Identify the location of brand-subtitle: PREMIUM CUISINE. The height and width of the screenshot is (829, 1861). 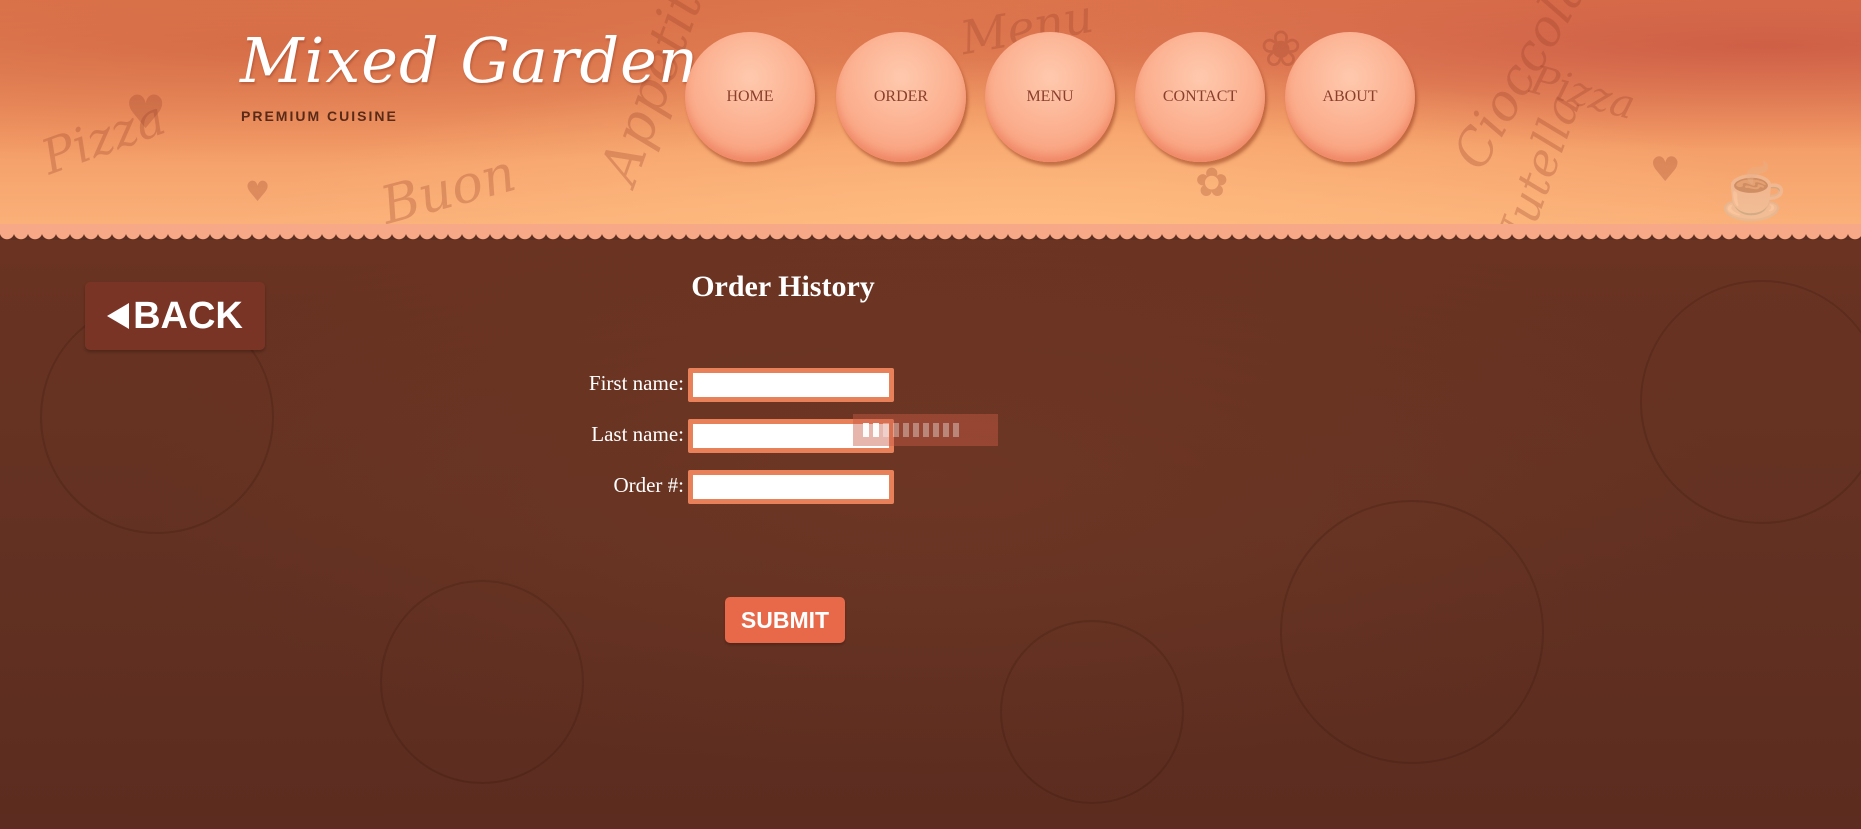
(319, 116).